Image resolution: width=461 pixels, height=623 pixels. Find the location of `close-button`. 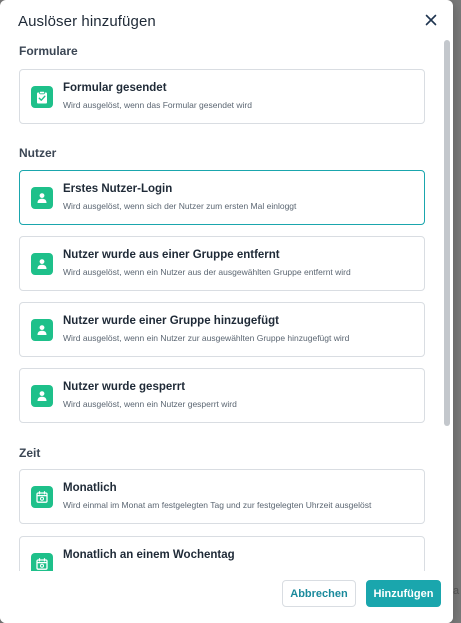

close-button is located at coordinates (431, 20).